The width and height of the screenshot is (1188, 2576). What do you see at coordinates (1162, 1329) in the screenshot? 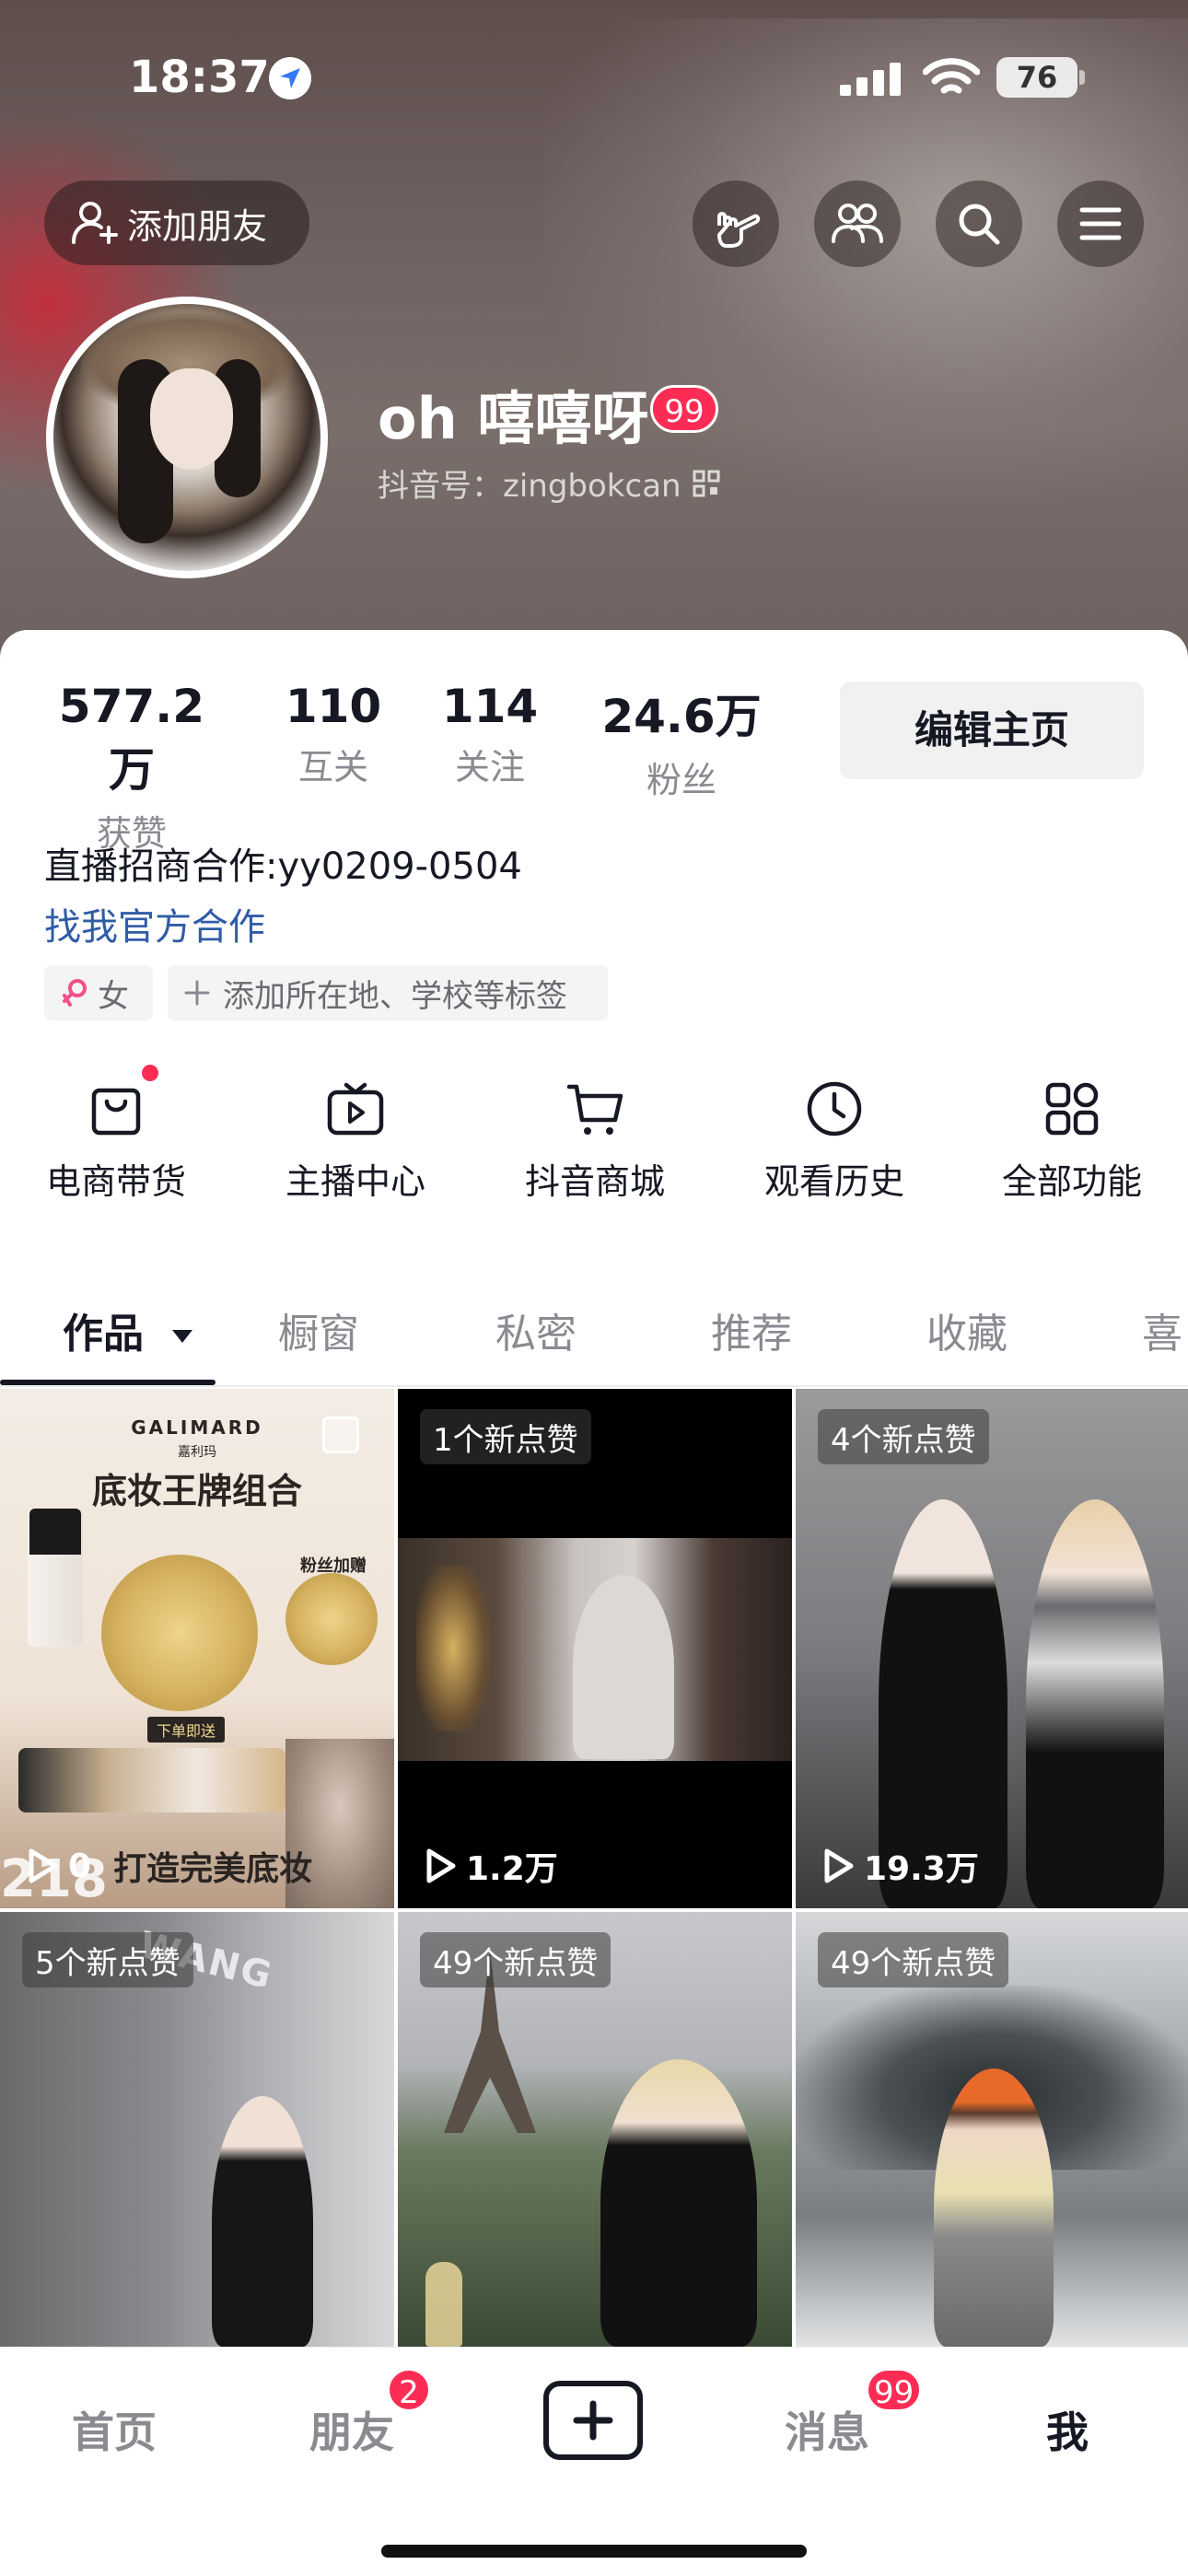
I see `tab-likes: 喜` at bounding box center [1162, 1329].